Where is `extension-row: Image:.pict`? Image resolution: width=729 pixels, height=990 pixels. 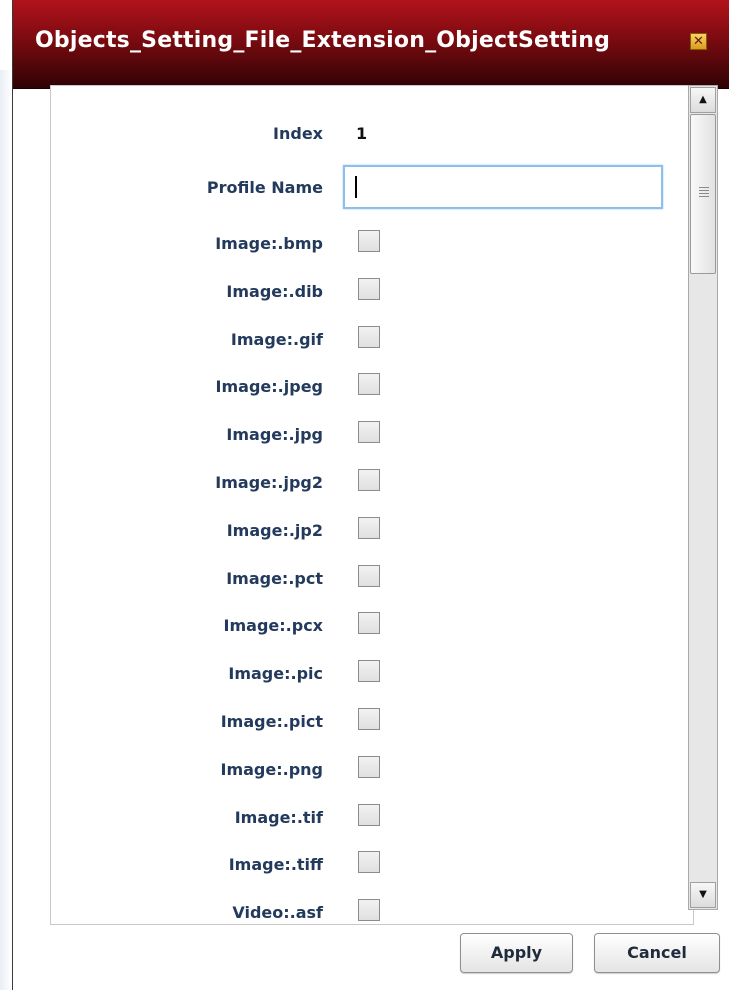
extension-row: Image:.pict is located at coordinates (372, 721).